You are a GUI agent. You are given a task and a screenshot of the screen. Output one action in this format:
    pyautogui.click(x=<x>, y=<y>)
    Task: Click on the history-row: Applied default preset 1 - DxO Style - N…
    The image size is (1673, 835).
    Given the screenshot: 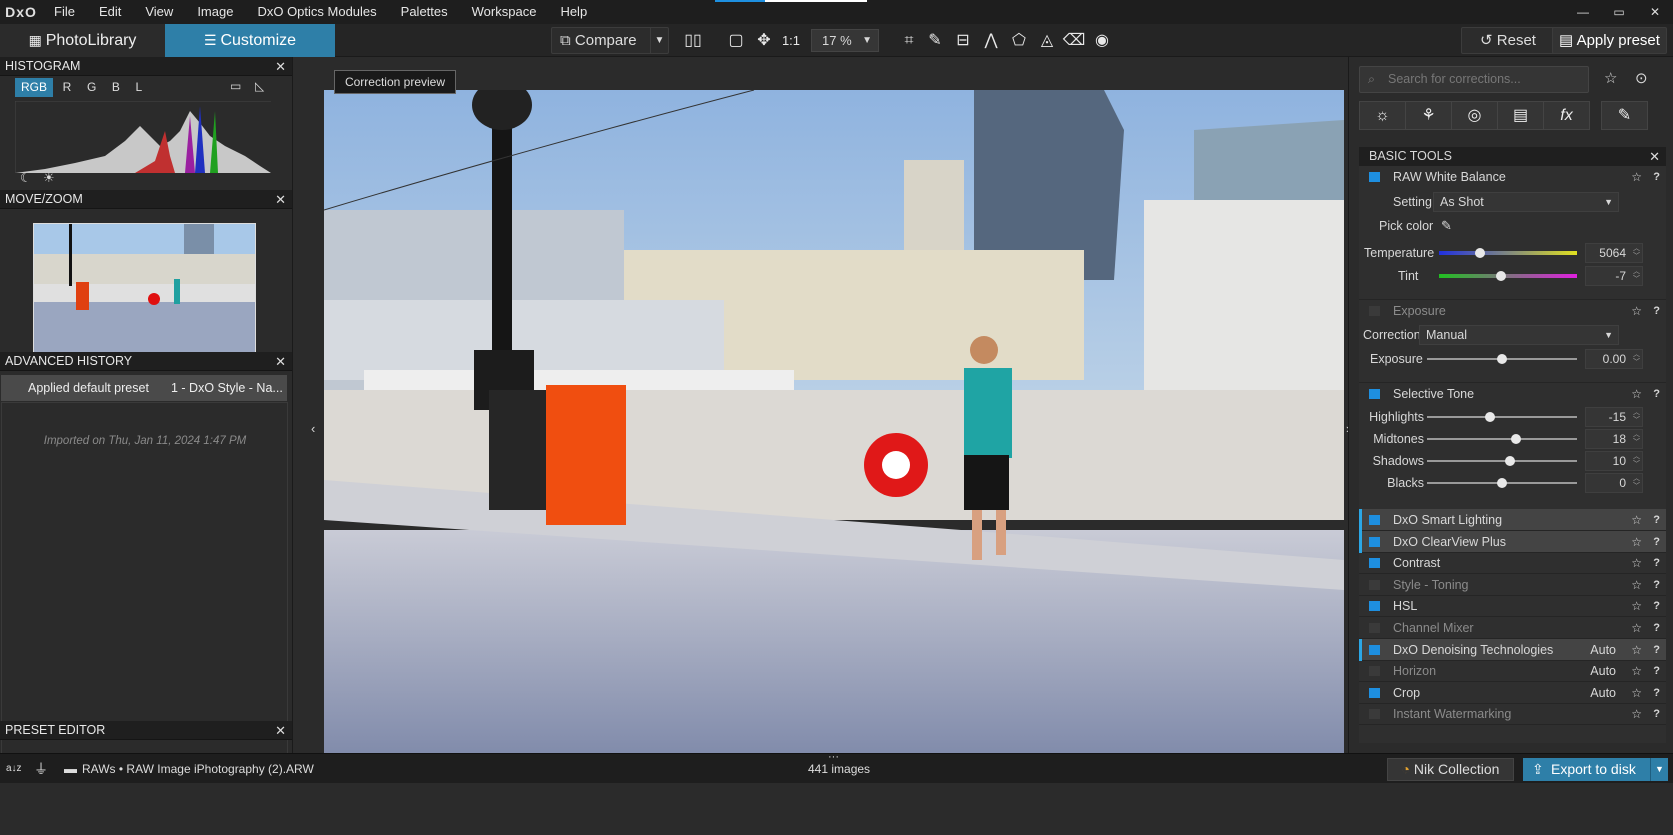 What is the action you would take?
    pyautogui.click(x=144, y=388)
    